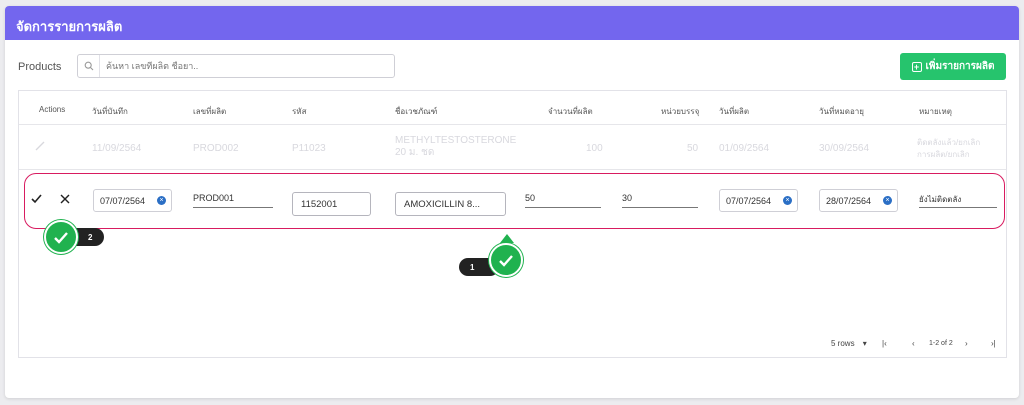 The image size is (1024, 405). What do you see at coordinates (89, 66) in the screenshot?
I see `search-icon` at bounding box center [89, 66].